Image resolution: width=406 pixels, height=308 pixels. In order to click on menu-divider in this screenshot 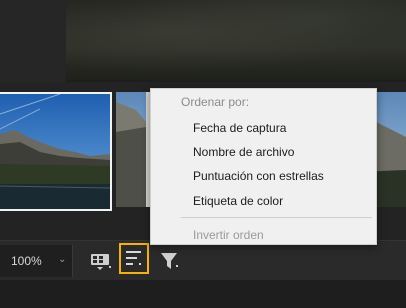, I will do `click(276, 217)`.